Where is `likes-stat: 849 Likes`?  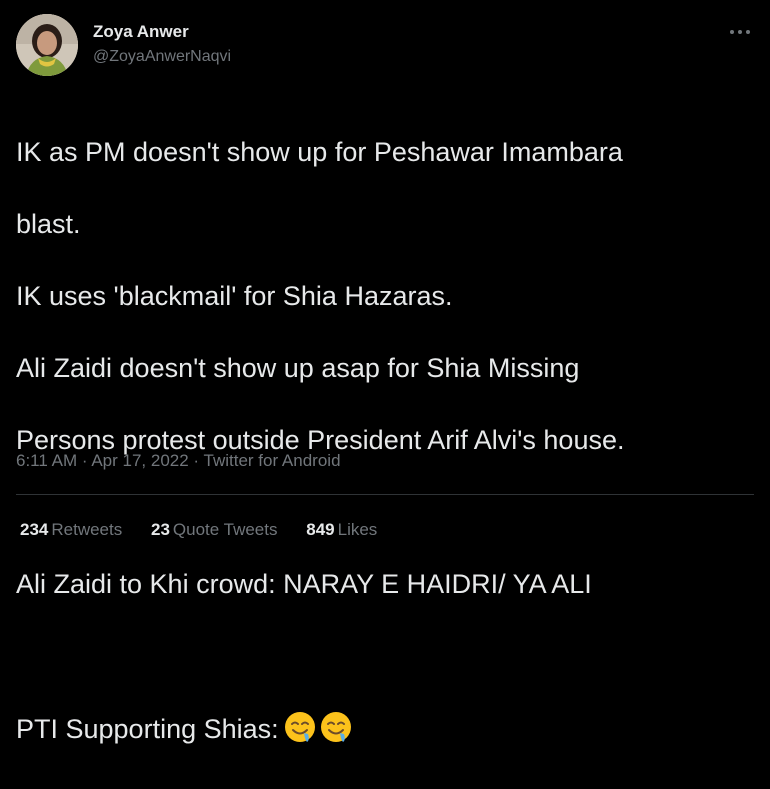
likes-stat: 849 Likes is located at coordinates (341, 530).